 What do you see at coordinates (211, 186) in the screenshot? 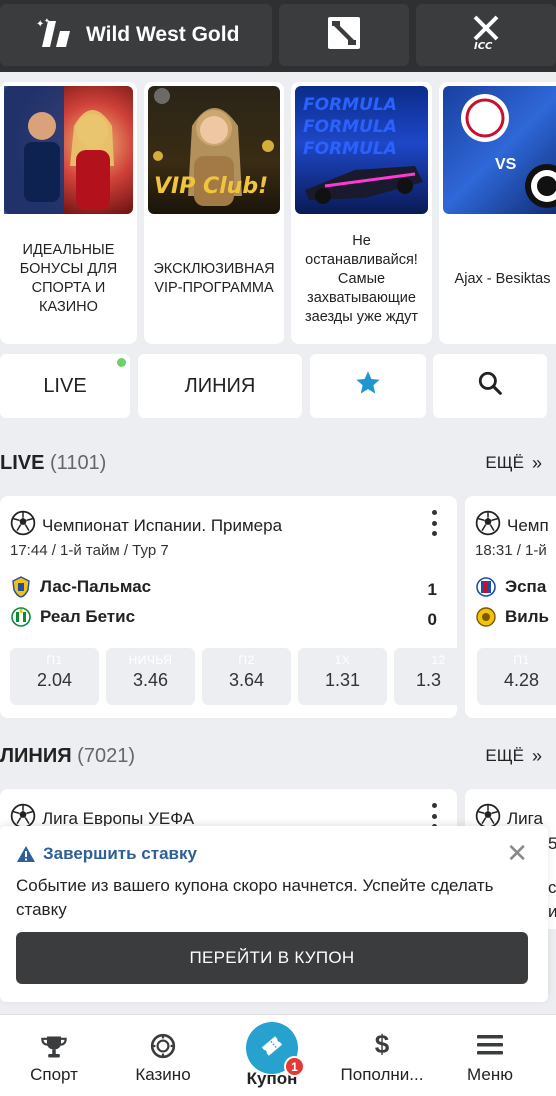
I see `vip-club-logo: VIP Club!` at bounding box center [211, 186].